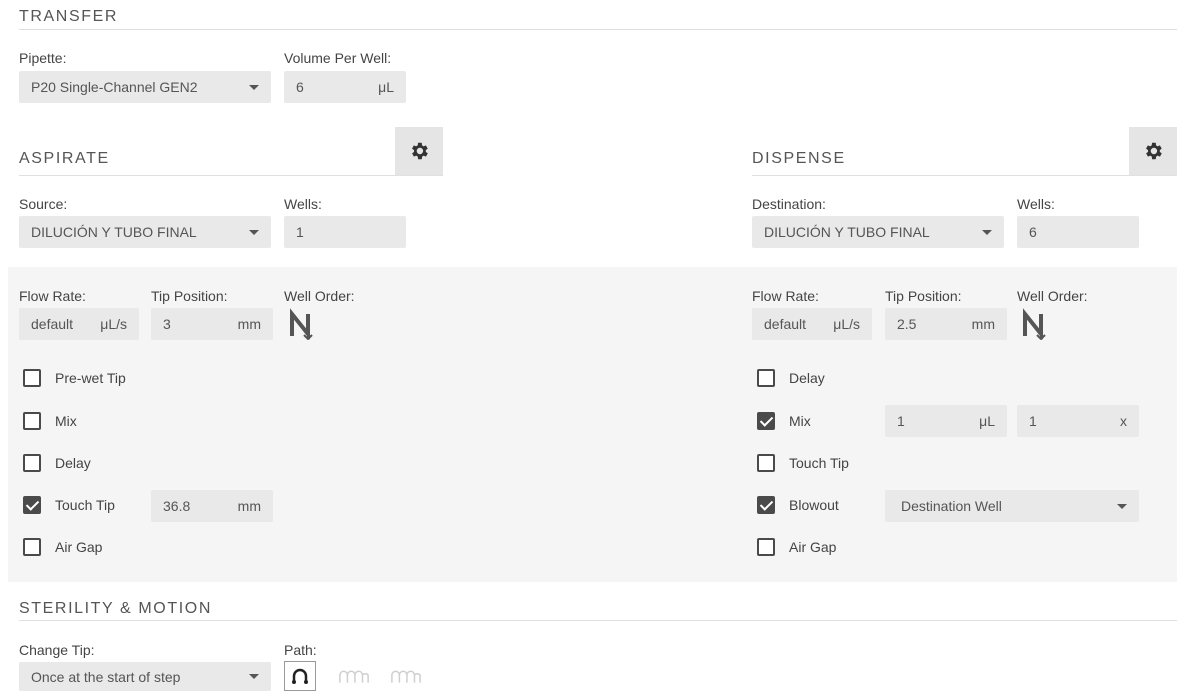  Describe the element at coordinates (1123, 421) in the screenshot. I see `dispense-mix-times-unit: x` at that location.